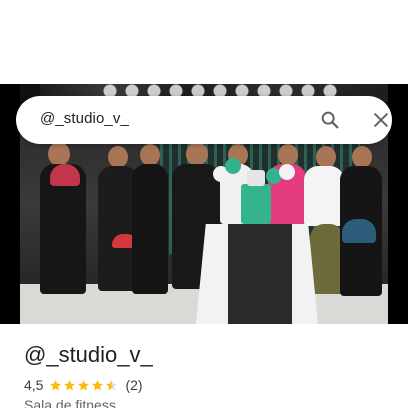 The image size is (408, 408). Describe the element at coordinates (112, 384) in the screenshot. I see `star-half-icon` at that location.